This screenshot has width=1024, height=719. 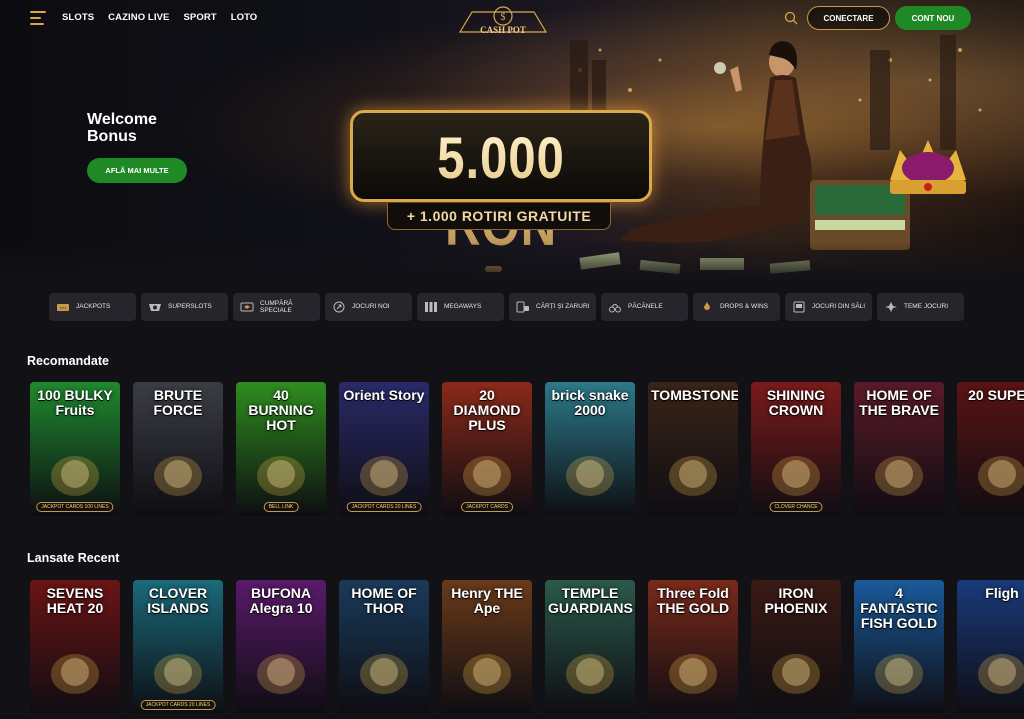 I want to click on game-badge: CLOVER CHANCE, so click(x=796, y=507).